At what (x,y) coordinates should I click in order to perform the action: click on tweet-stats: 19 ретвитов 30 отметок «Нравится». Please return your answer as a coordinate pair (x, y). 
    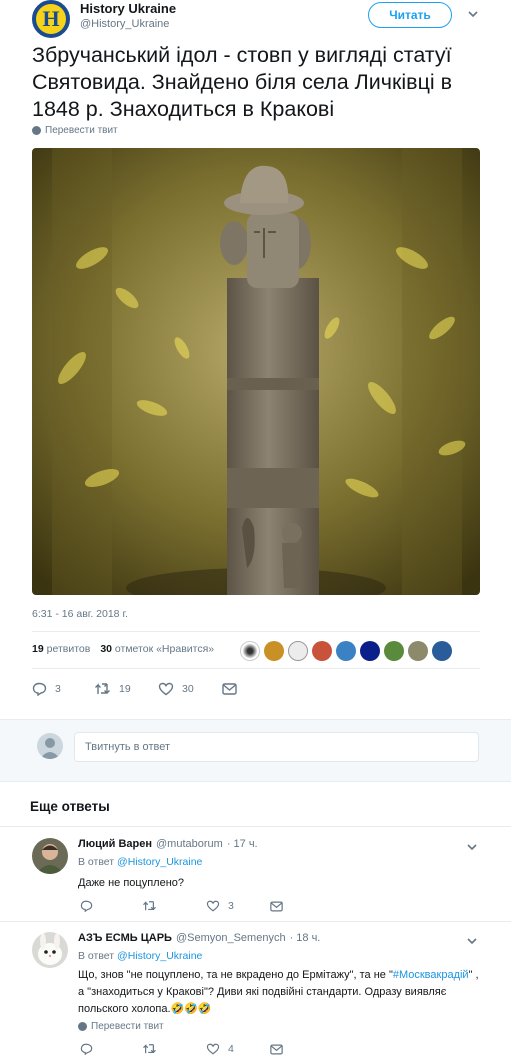
    Looking at the image, I should click on (123, 649).